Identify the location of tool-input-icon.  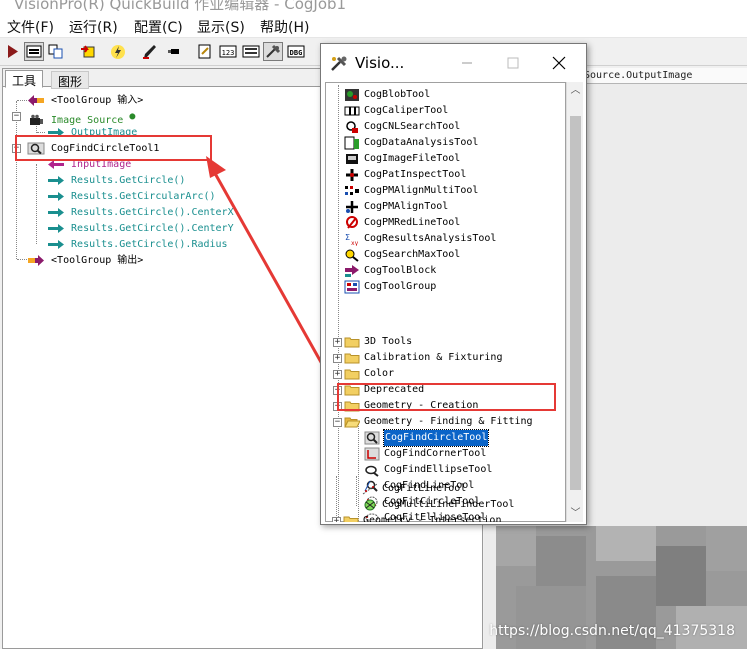
(36, 100).